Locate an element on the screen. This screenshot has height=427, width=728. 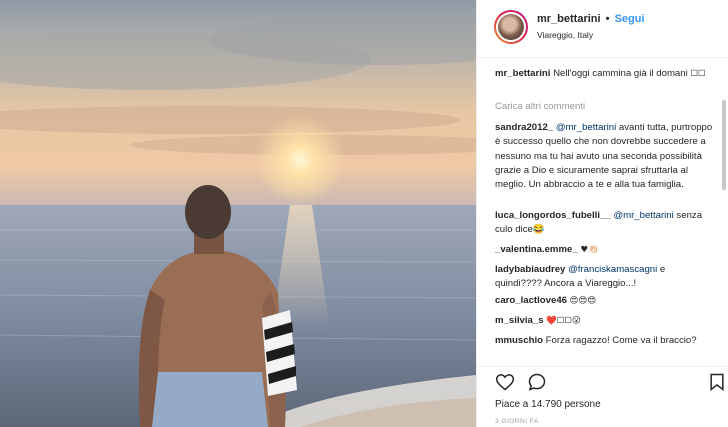
comment-username: caro_lactlove46 is located at coordinates (531, 300).